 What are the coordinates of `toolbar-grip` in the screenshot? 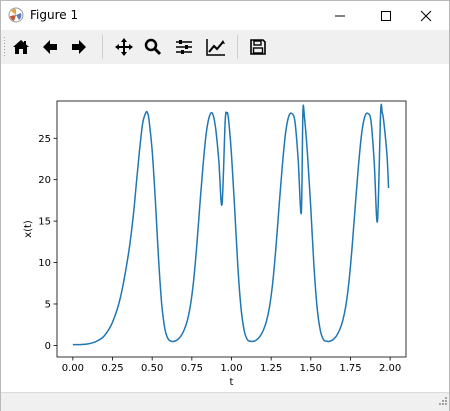 It's located at (4, 47).